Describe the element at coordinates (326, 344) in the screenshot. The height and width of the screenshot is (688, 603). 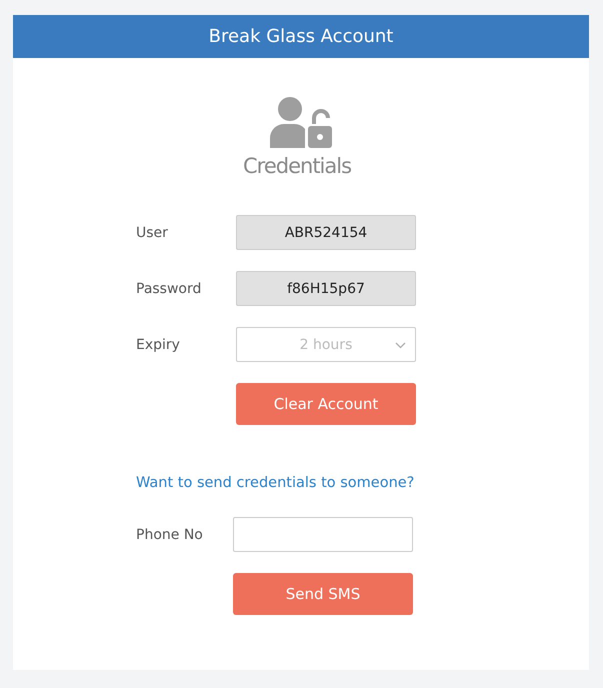
I see `expiry-dropdown: 2 hours` at that location.